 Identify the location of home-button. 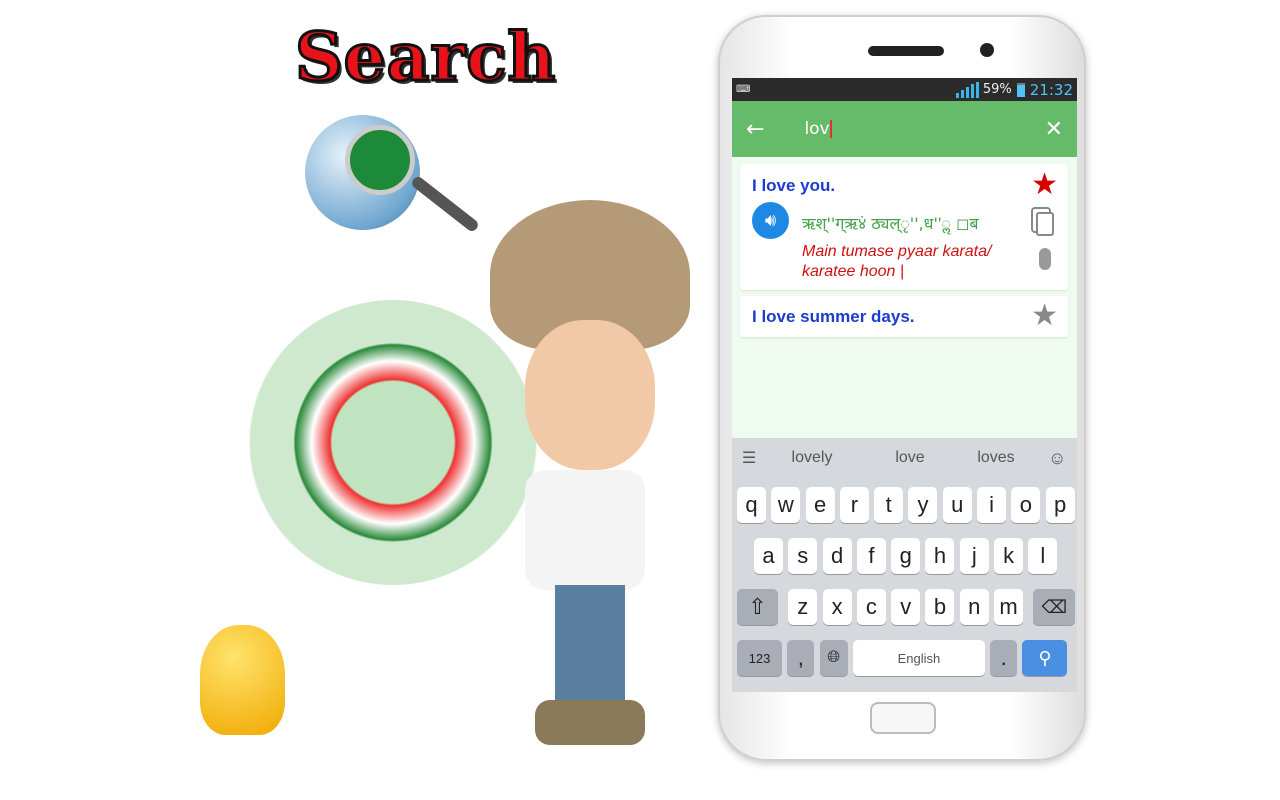
(903, 718).